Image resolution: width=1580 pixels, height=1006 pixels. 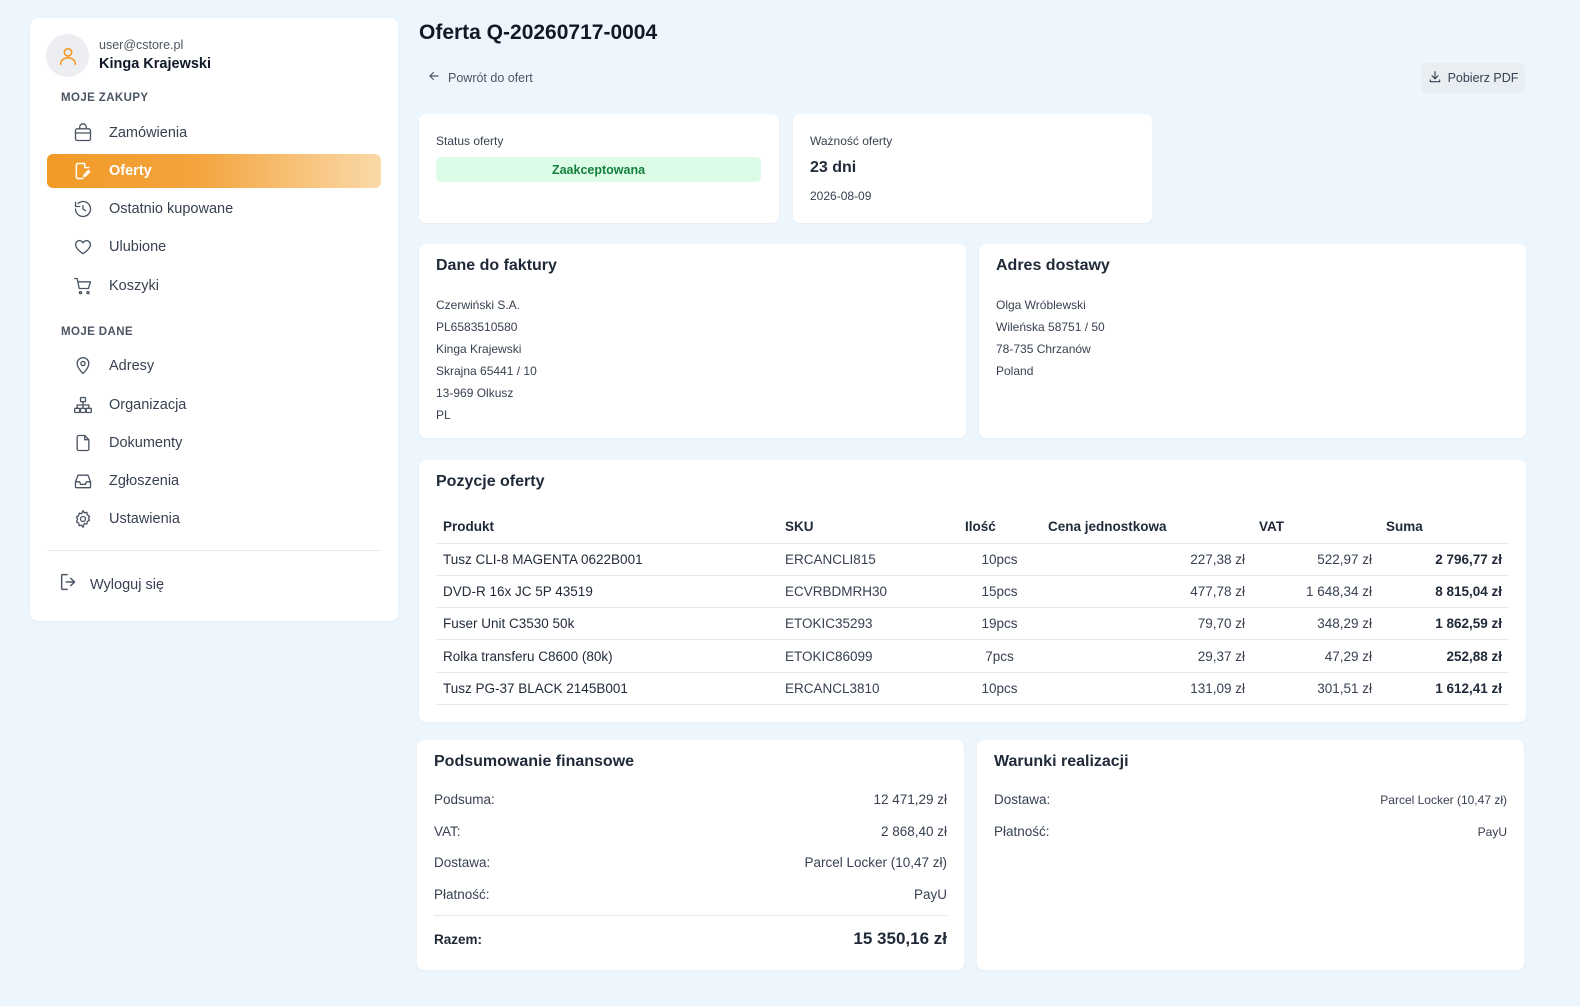 I want to click on total-value: 15 350,16 zł, so click(x=900, y=938).